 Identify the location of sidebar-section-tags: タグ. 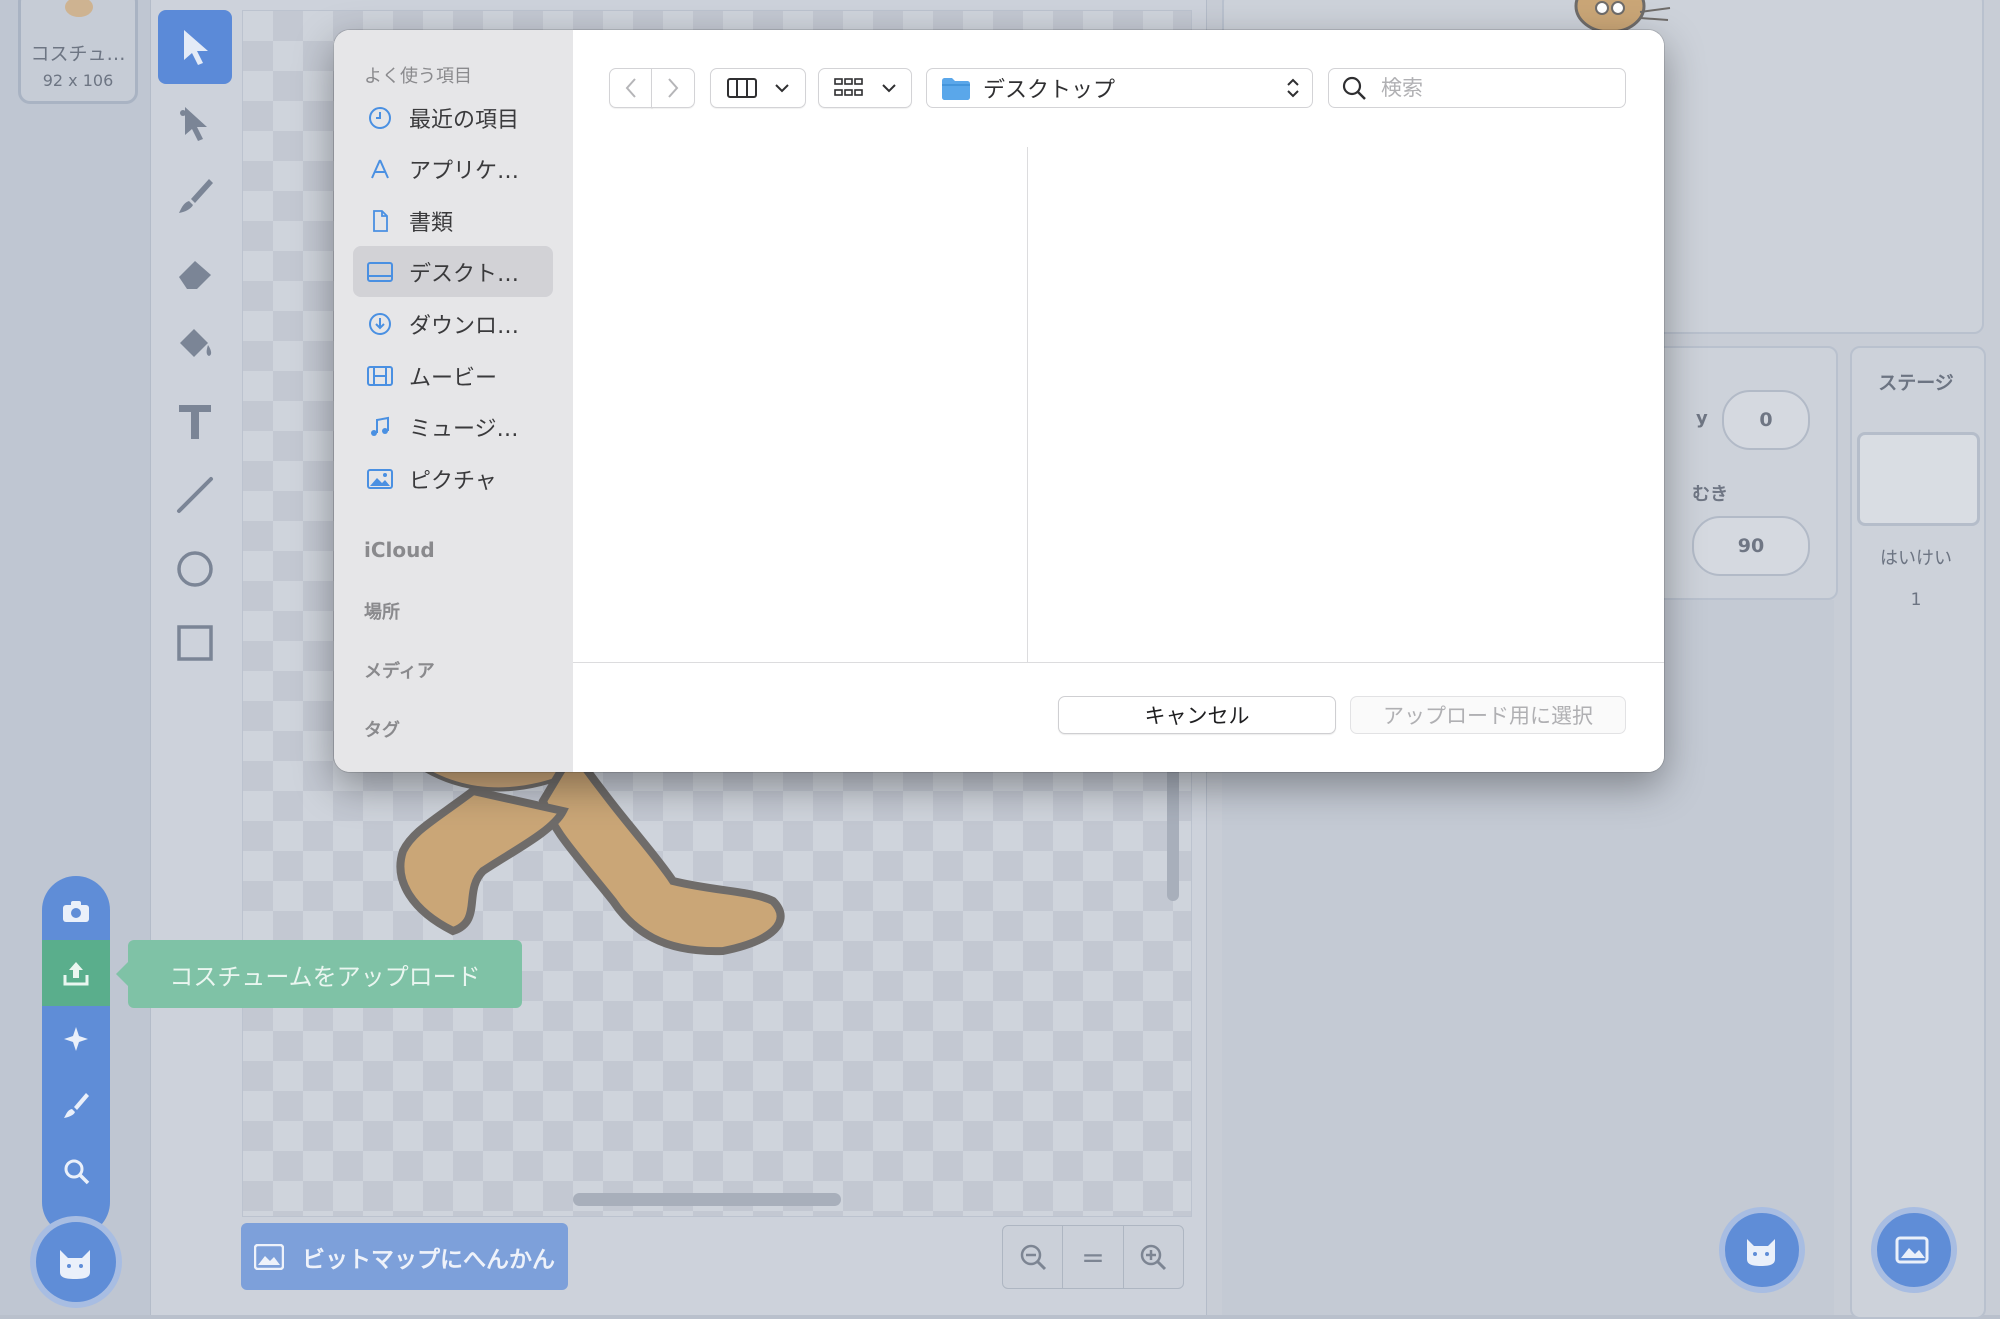
(382, 729).